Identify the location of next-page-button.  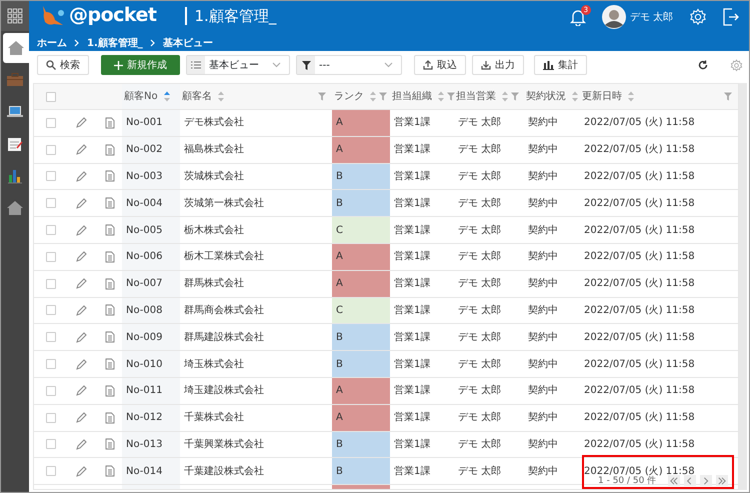
(706, 480).